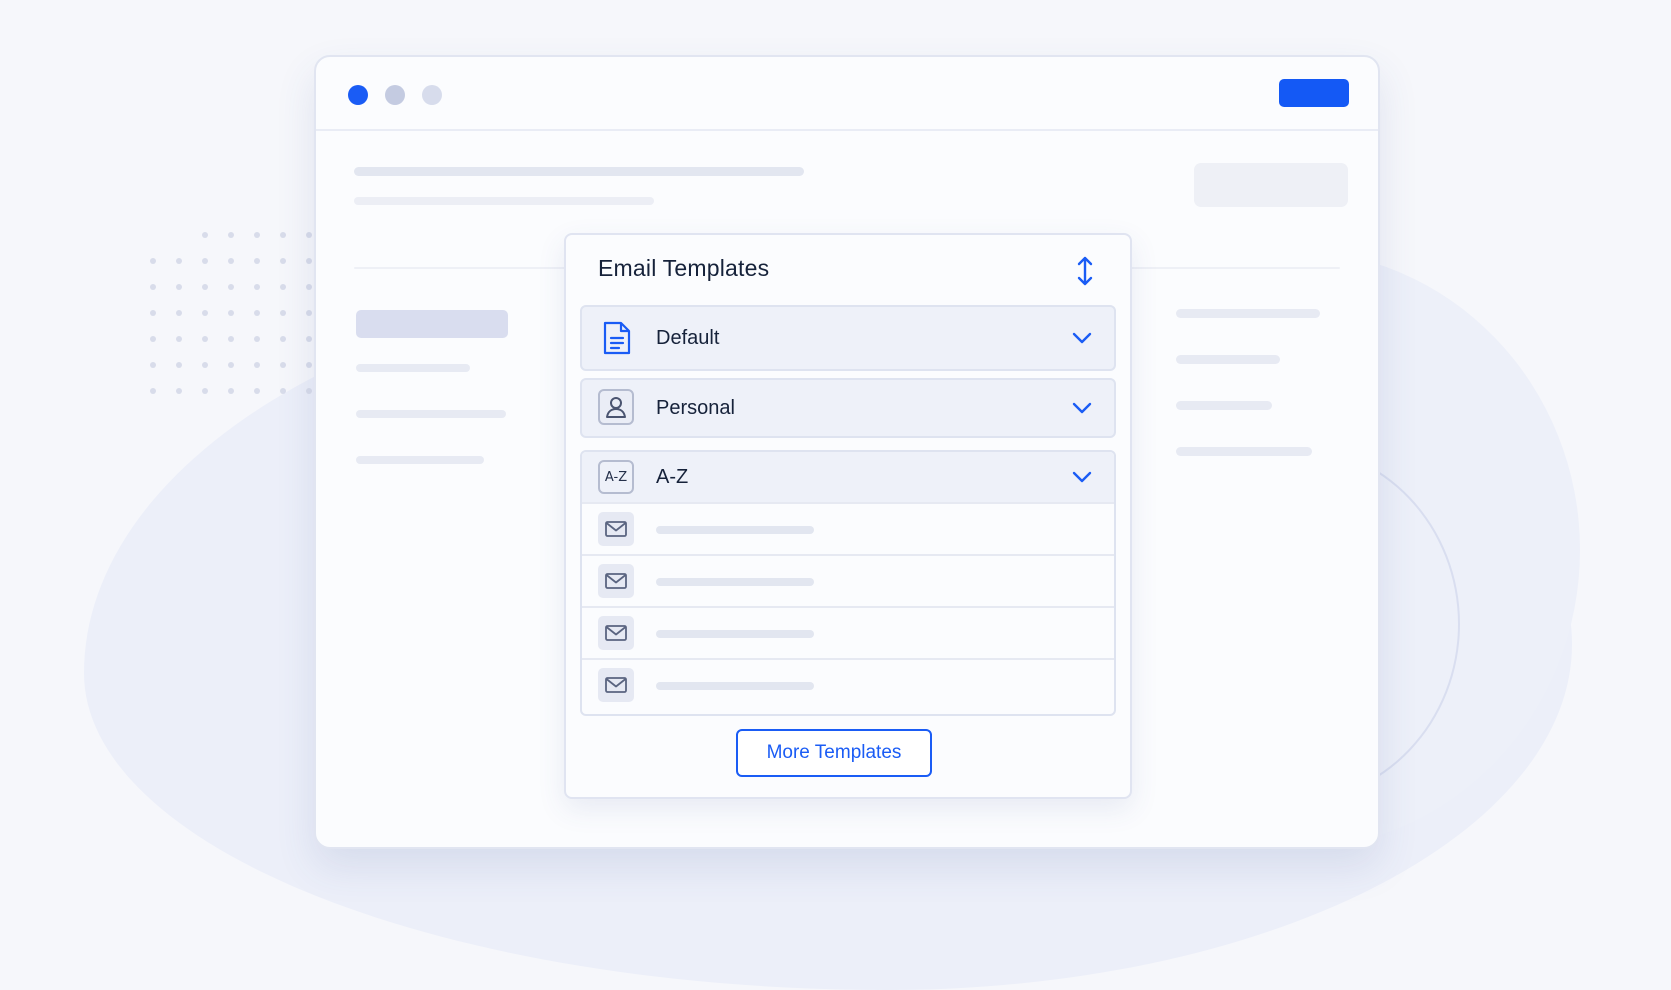 This screenshot has width=1671, height=990. Describe the element at coordinates (235, 322) in the screenshot. I see `decorative-dot-grid` at that location.